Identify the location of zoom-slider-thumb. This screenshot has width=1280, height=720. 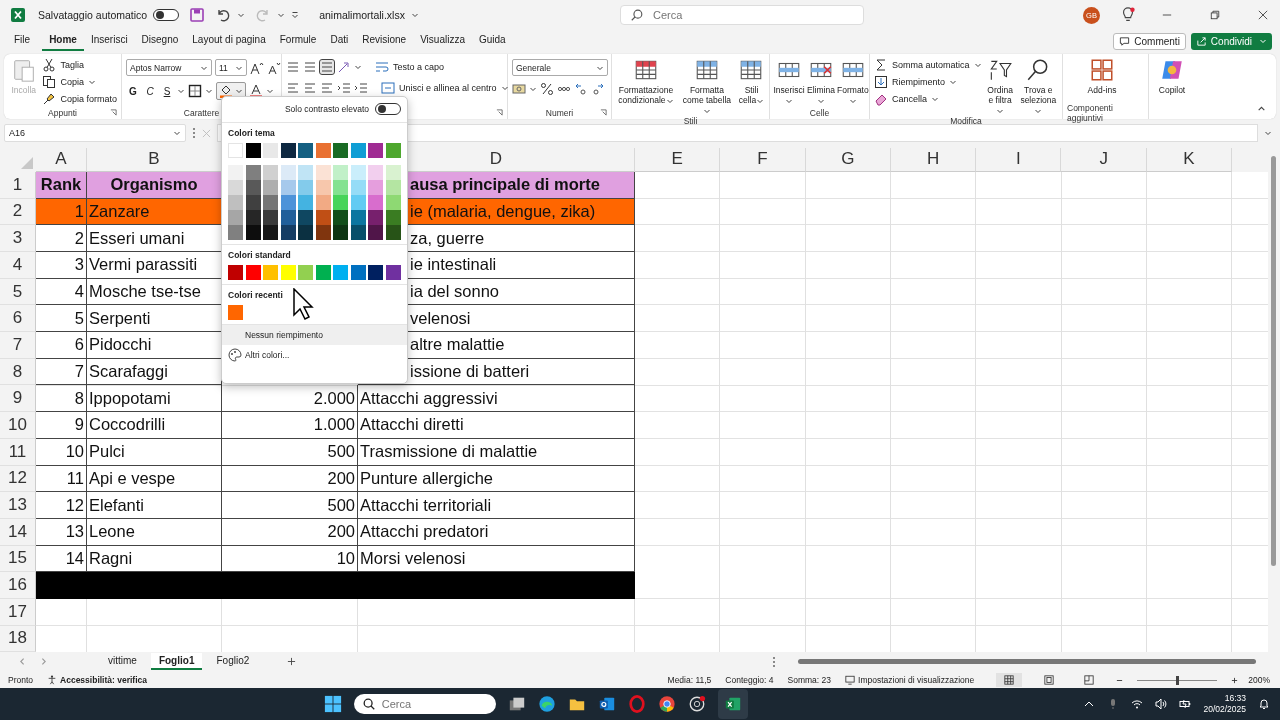
(1177, 680).